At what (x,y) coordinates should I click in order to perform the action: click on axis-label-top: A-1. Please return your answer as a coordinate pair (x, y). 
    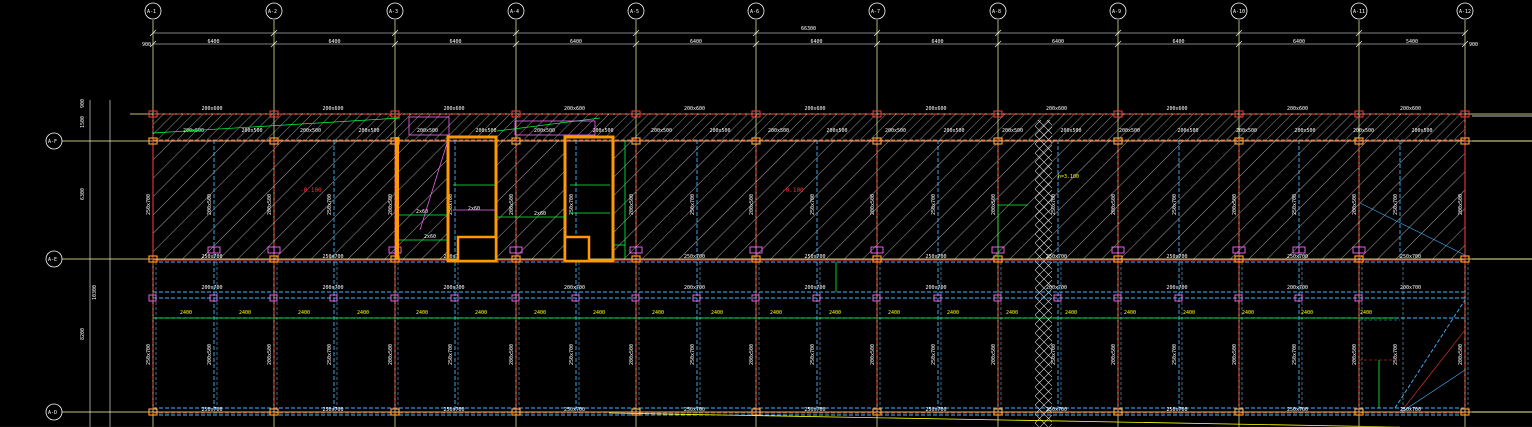
    Looking at the image, I should click on (151, 12).